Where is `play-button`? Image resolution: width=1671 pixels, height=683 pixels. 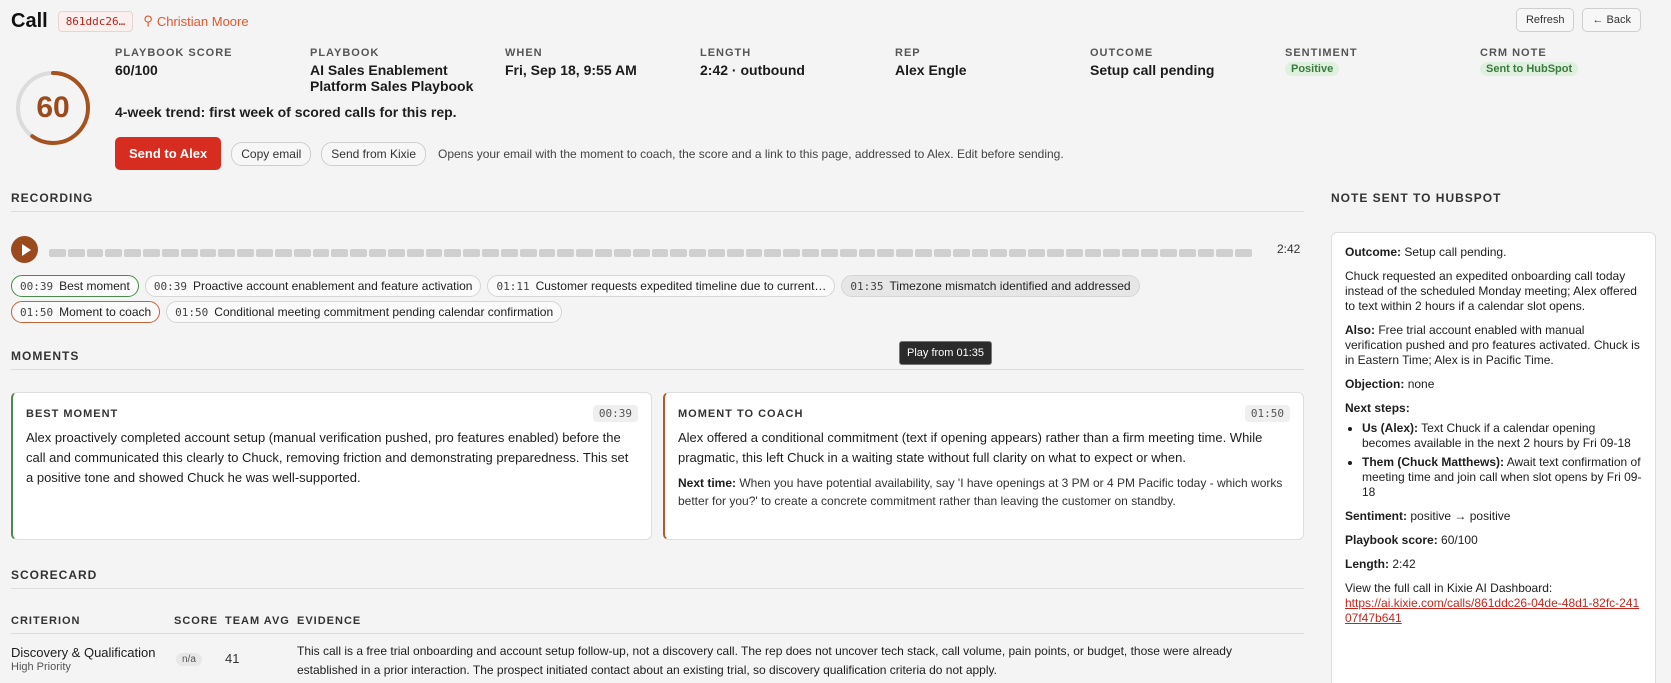 play-button is located at coordinates (24, 249).